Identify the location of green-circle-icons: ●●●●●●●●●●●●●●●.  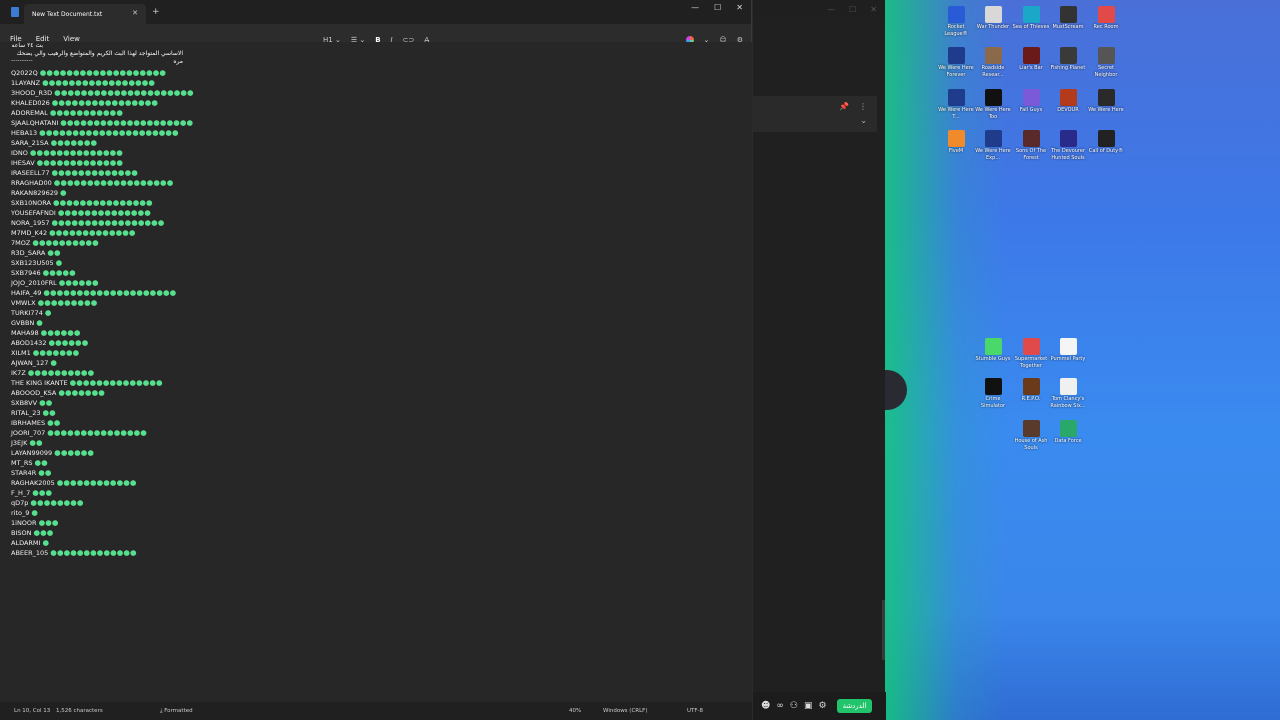
(103, 202).